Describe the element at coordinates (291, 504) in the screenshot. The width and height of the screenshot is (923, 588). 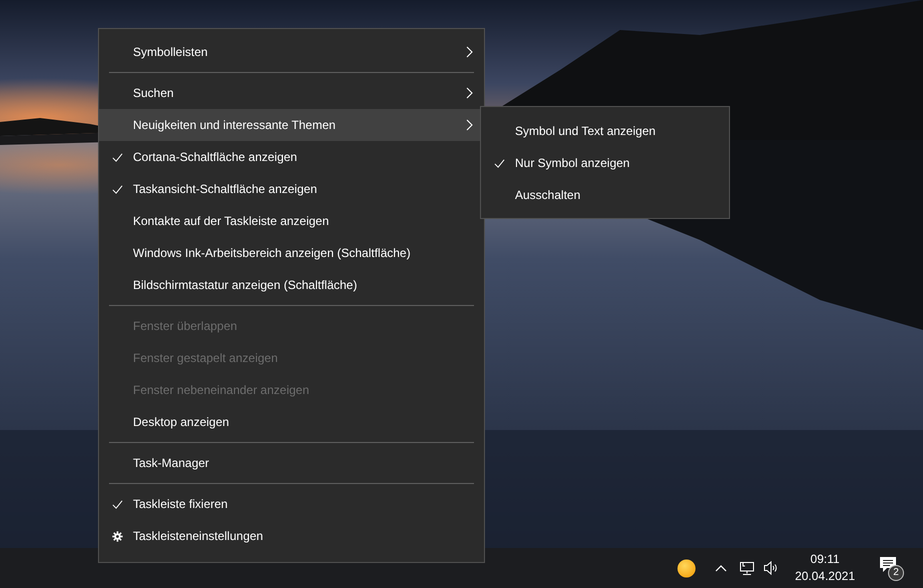
I see `menu-item: Taskleiste fixieren` at that location.